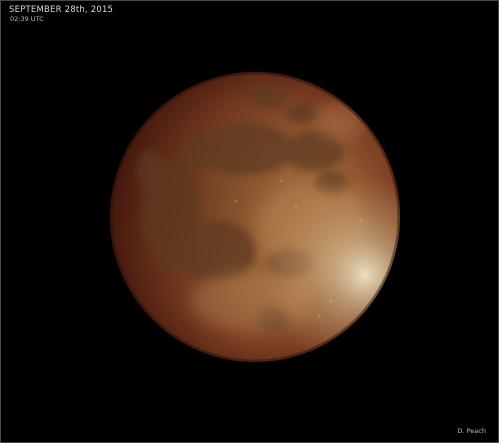  Describe the element at coordinates (471, 431) in the screenshot. I see `photographer-credit: D. Peach` at that location.